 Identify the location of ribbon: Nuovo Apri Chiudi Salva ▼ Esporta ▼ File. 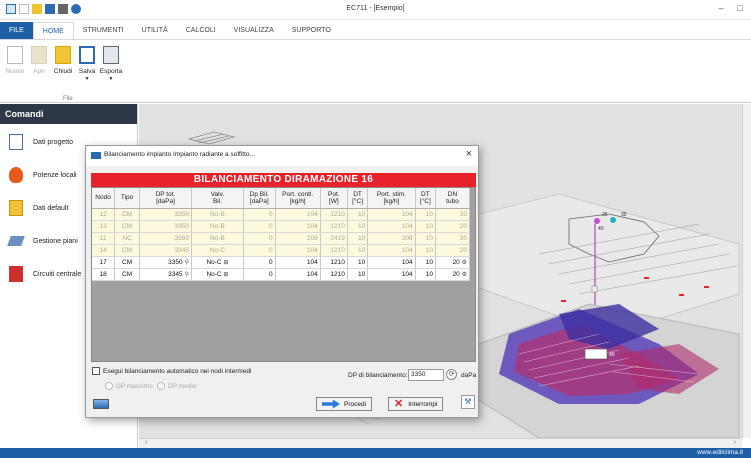
(375, 71).